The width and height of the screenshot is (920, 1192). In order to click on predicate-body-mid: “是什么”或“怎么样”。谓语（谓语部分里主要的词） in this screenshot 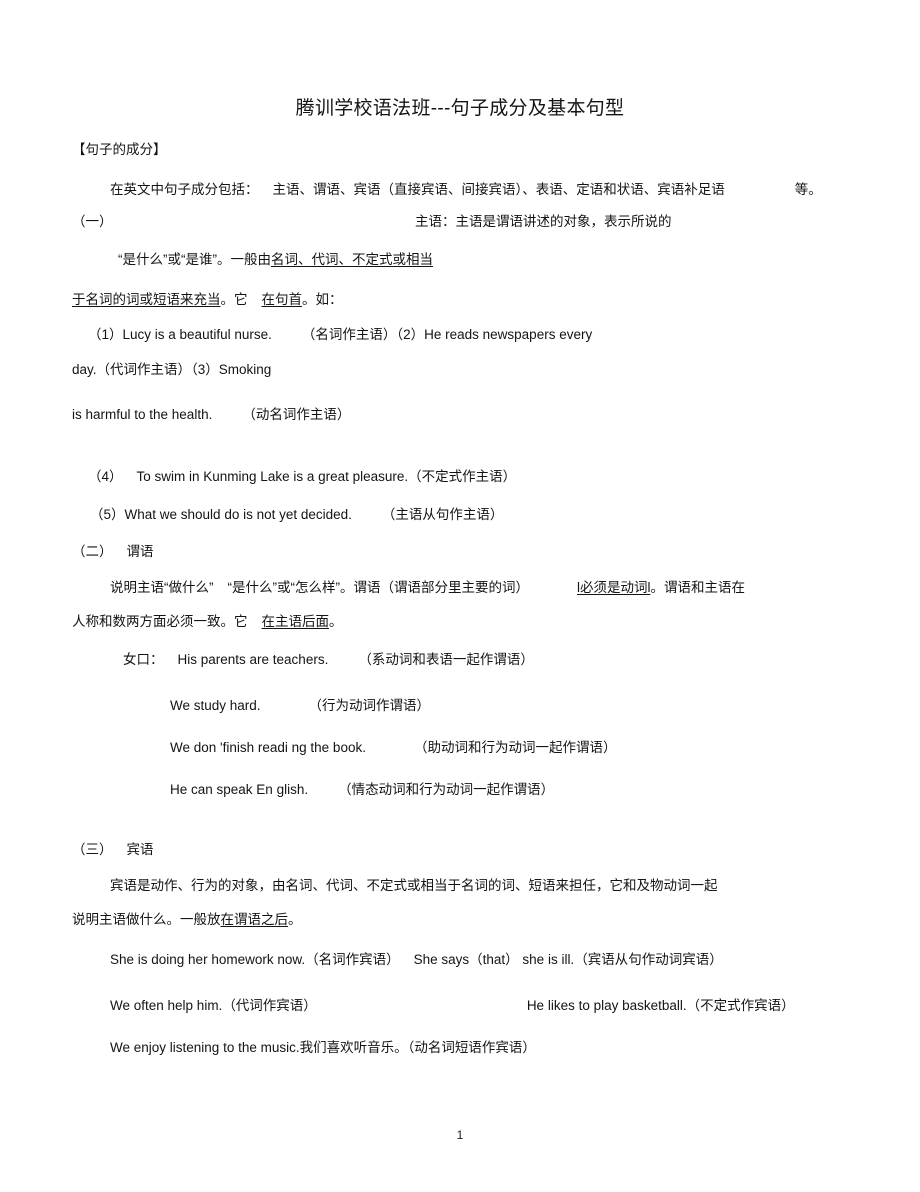, I will do `click(378, 587)`.